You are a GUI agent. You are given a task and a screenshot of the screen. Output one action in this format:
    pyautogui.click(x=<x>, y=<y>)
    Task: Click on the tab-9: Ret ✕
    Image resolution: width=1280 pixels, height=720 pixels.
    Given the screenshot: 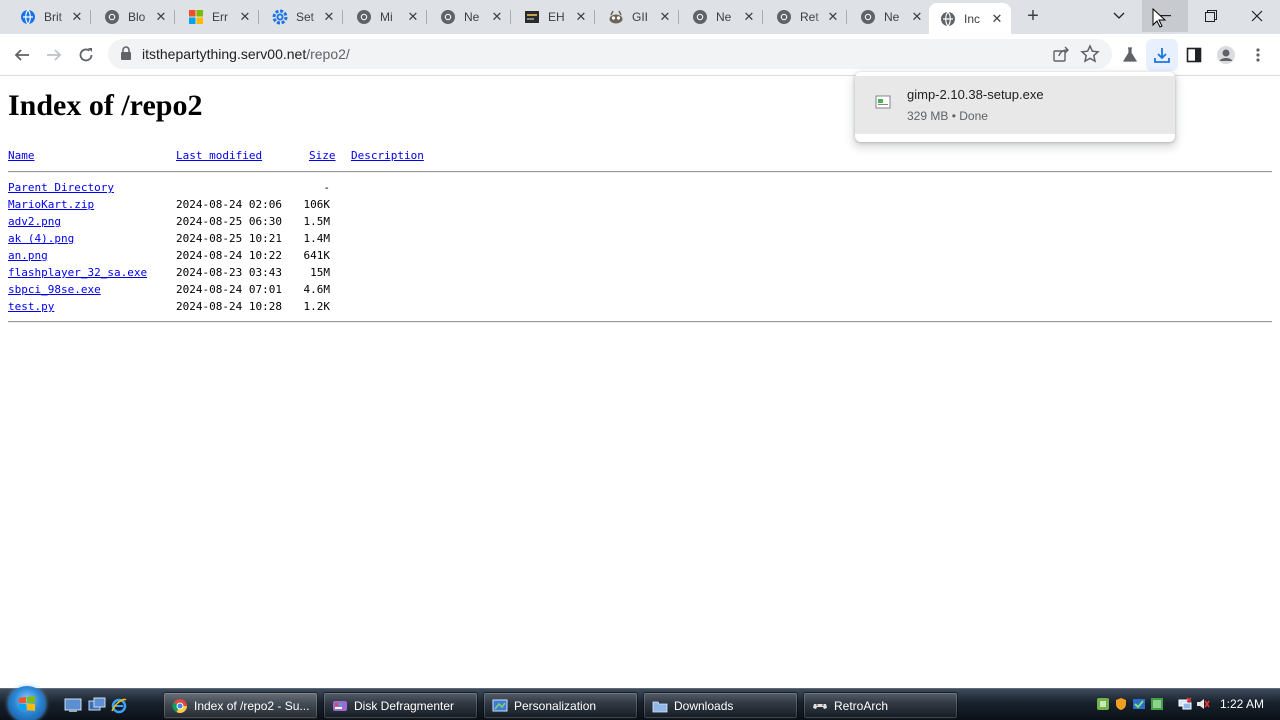 What is the action you would take?
    pyautogui.click(x=806, y=17)
    